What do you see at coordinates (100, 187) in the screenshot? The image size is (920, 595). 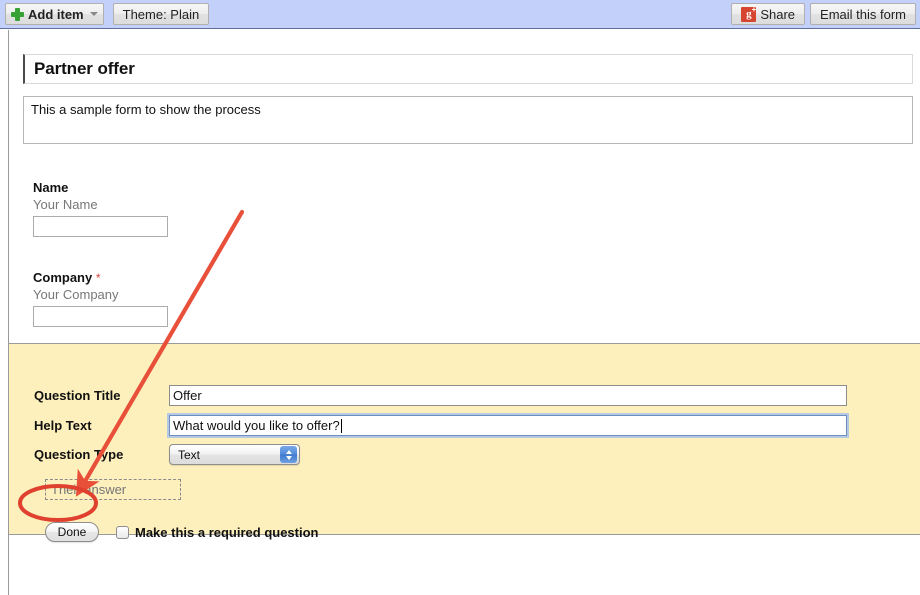 I see `question-label: Name` at bounding box center [100, 187].